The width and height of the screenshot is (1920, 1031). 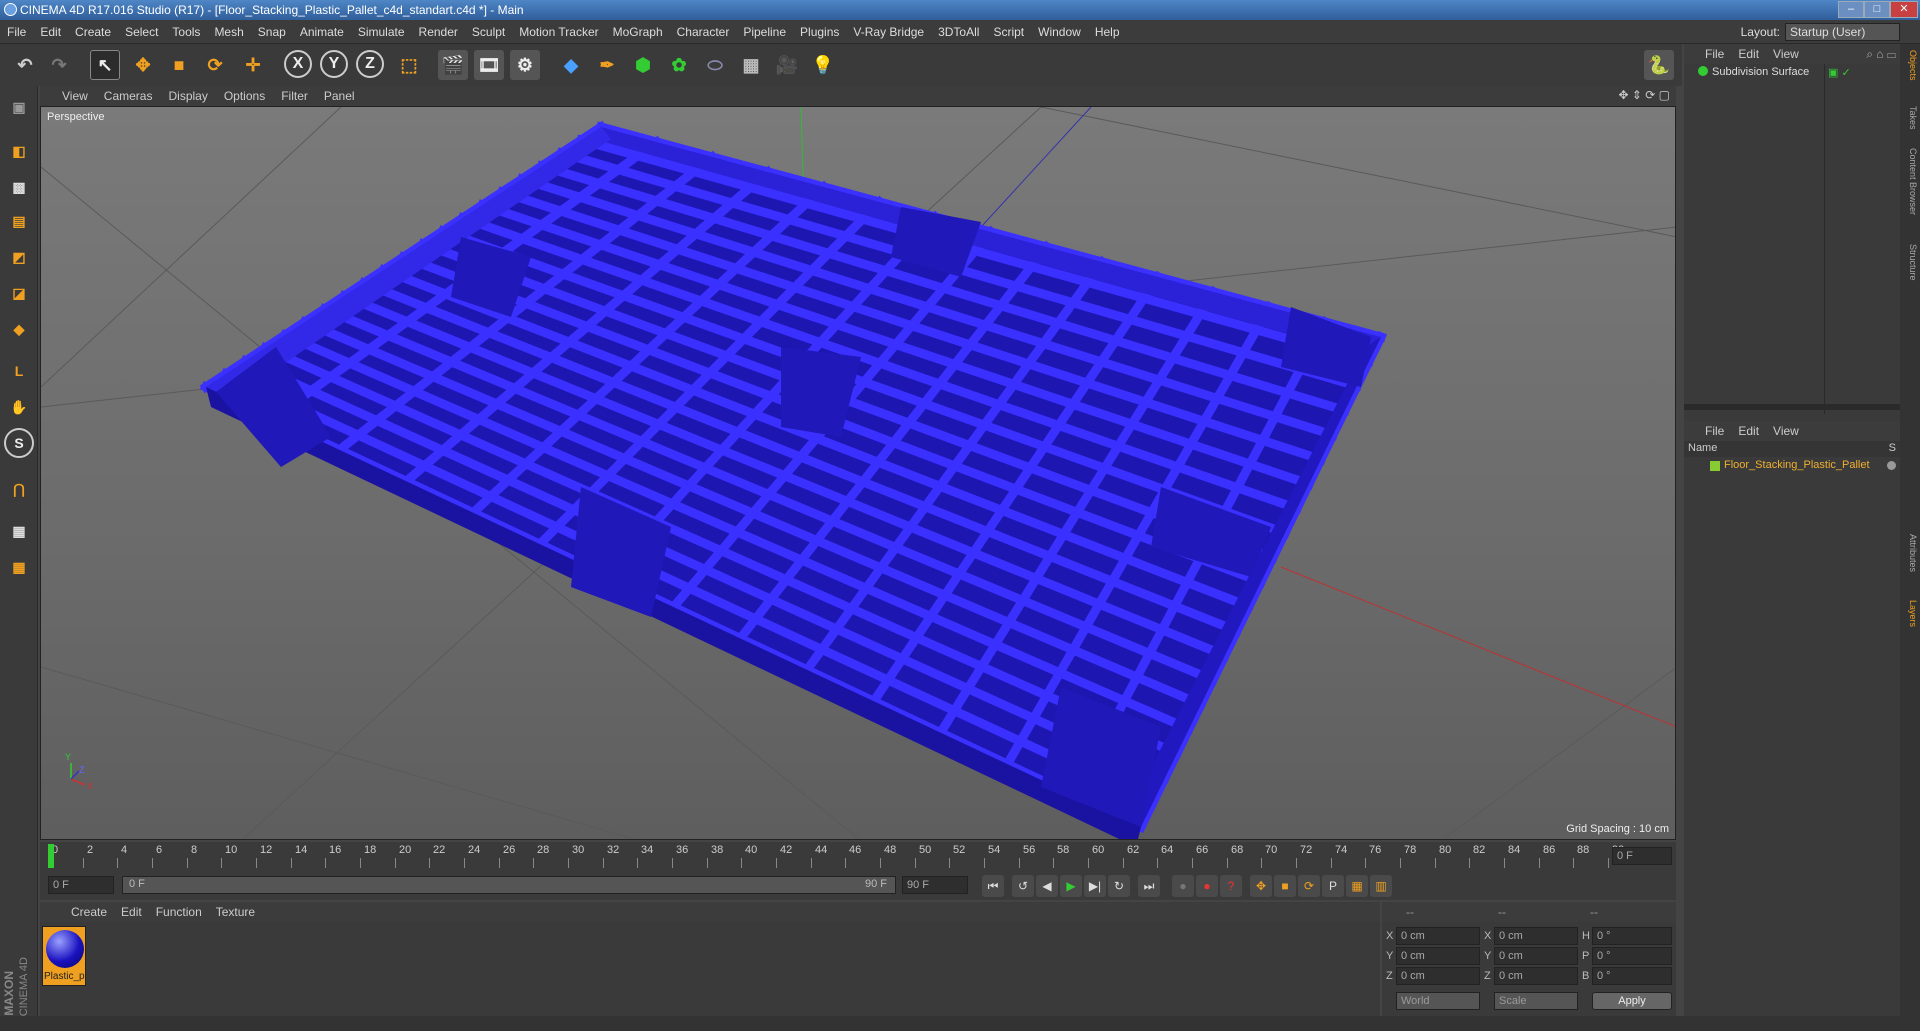 I want to click on layout-select: Startup (User), so click(x=1842, y=32).